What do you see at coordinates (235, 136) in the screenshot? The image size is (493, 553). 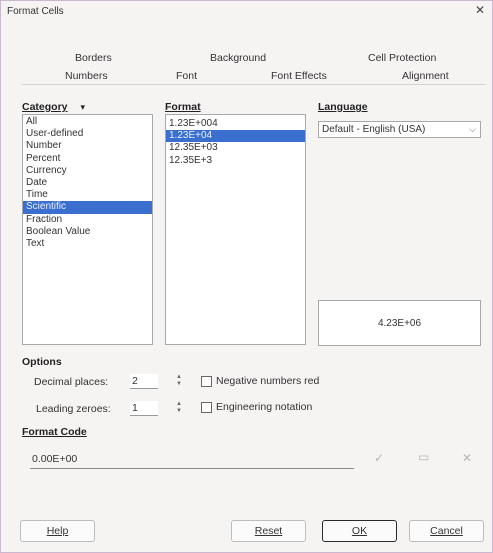 I see `format-item-selected: 1.23E+04` at bounding box center [235, 136].